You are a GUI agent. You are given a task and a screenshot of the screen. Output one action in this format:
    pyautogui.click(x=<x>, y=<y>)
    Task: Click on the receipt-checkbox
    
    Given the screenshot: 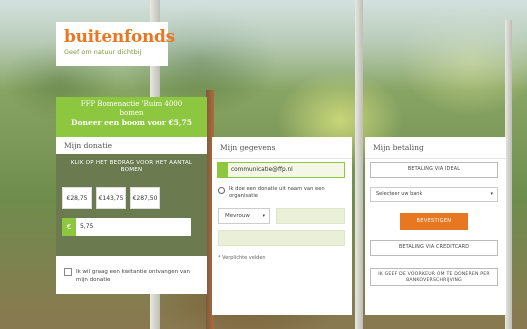 What is the action you would take?
    pyautogui.click(x=68, y=272)
    